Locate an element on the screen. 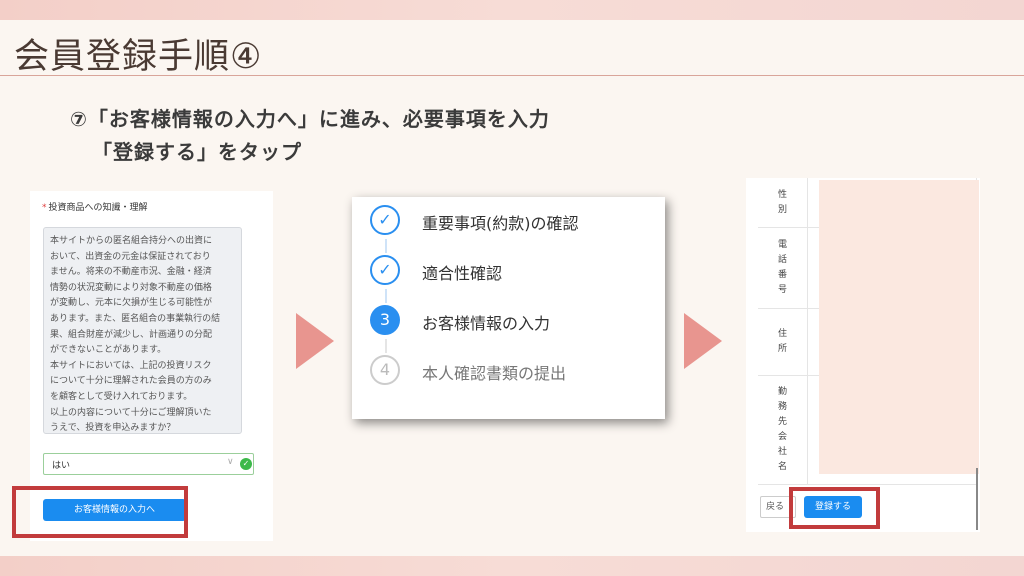  row-header-label: 性別 is located at coordinates (782, 202).